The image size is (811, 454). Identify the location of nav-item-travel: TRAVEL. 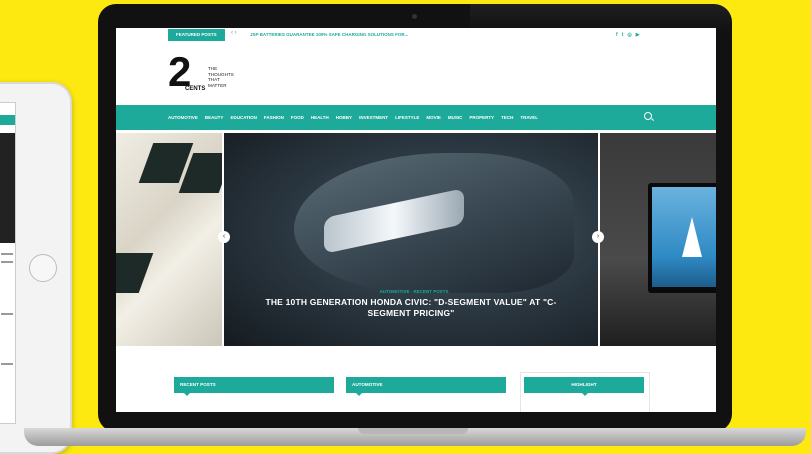
(529, 117).